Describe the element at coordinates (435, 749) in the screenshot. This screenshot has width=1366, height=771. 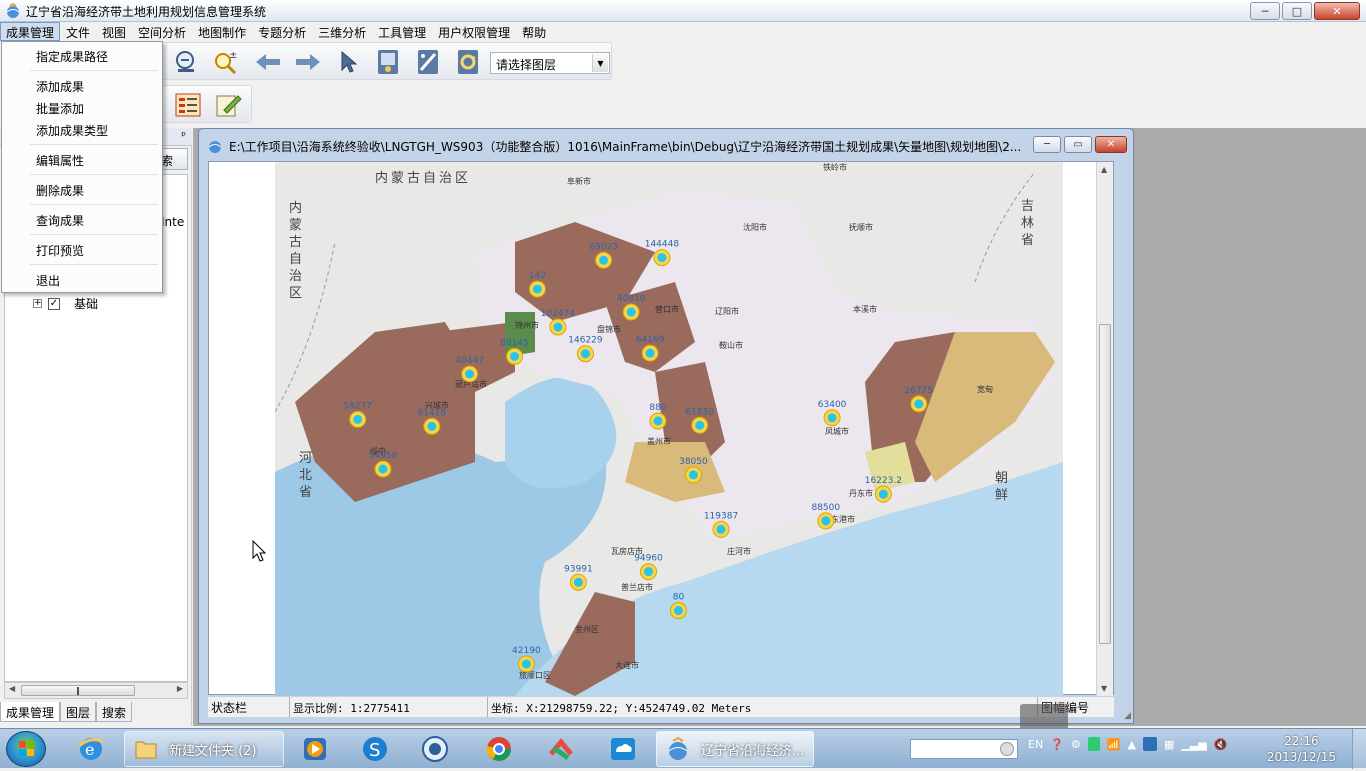
I see `university-app-taskbar-icon` at that location.